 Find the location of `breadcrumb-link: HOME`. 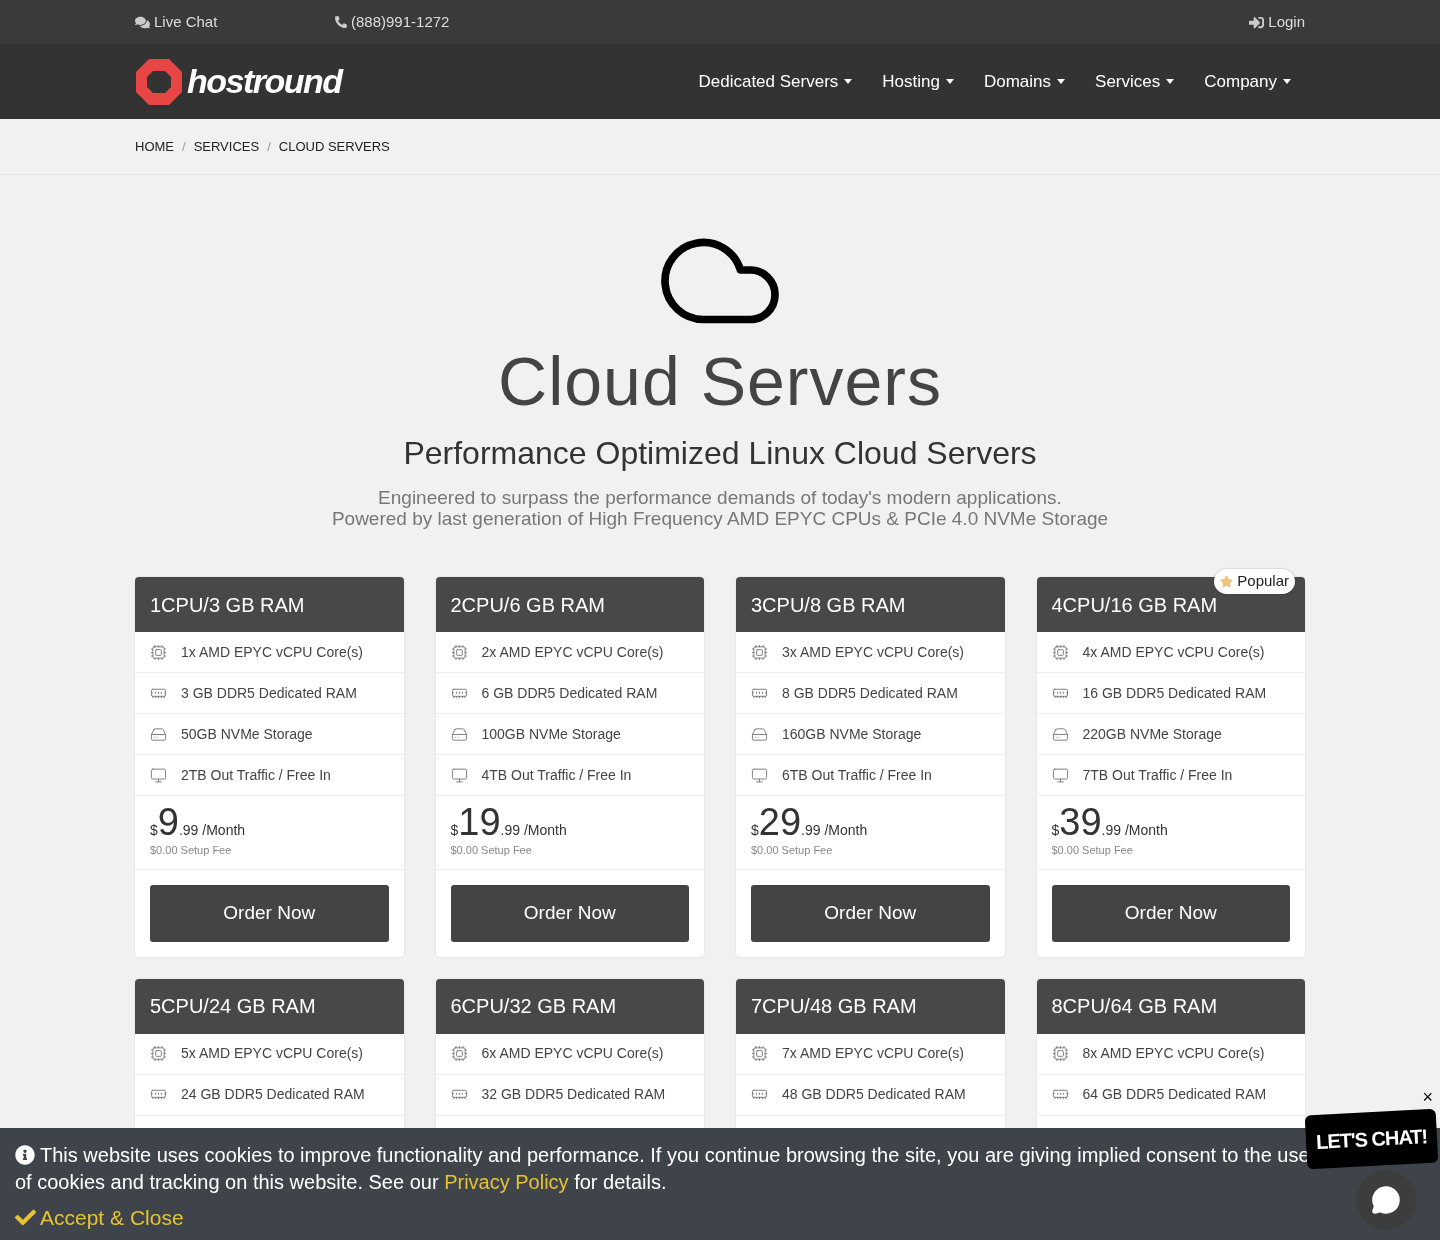

breadcrumb-link: HOME is located at coordinates (154, 146).